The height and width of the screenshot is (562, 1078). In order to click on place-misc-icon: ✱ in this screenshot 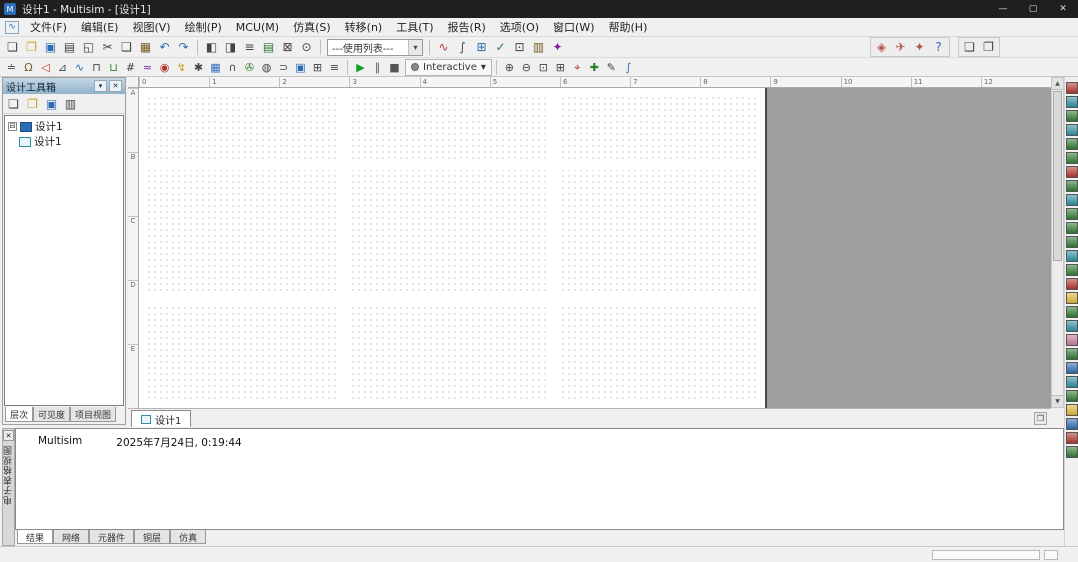, I will do `click(198, 67)`.